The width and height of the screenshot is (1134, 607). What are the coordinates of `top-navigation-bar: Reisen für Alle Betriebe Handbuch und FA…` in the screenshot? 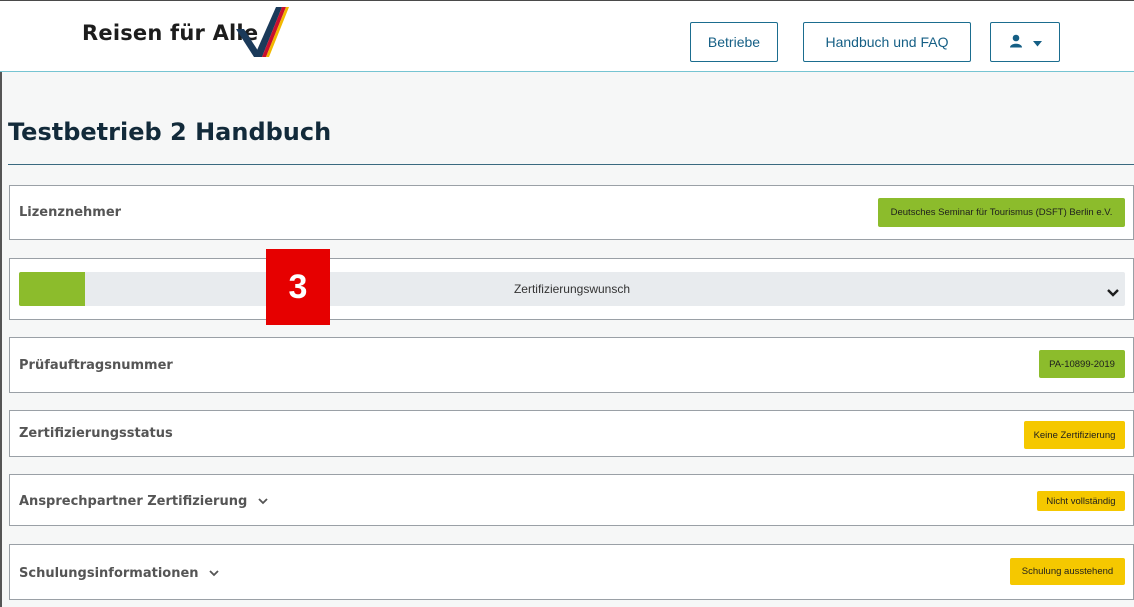 It's located at (567, 36).